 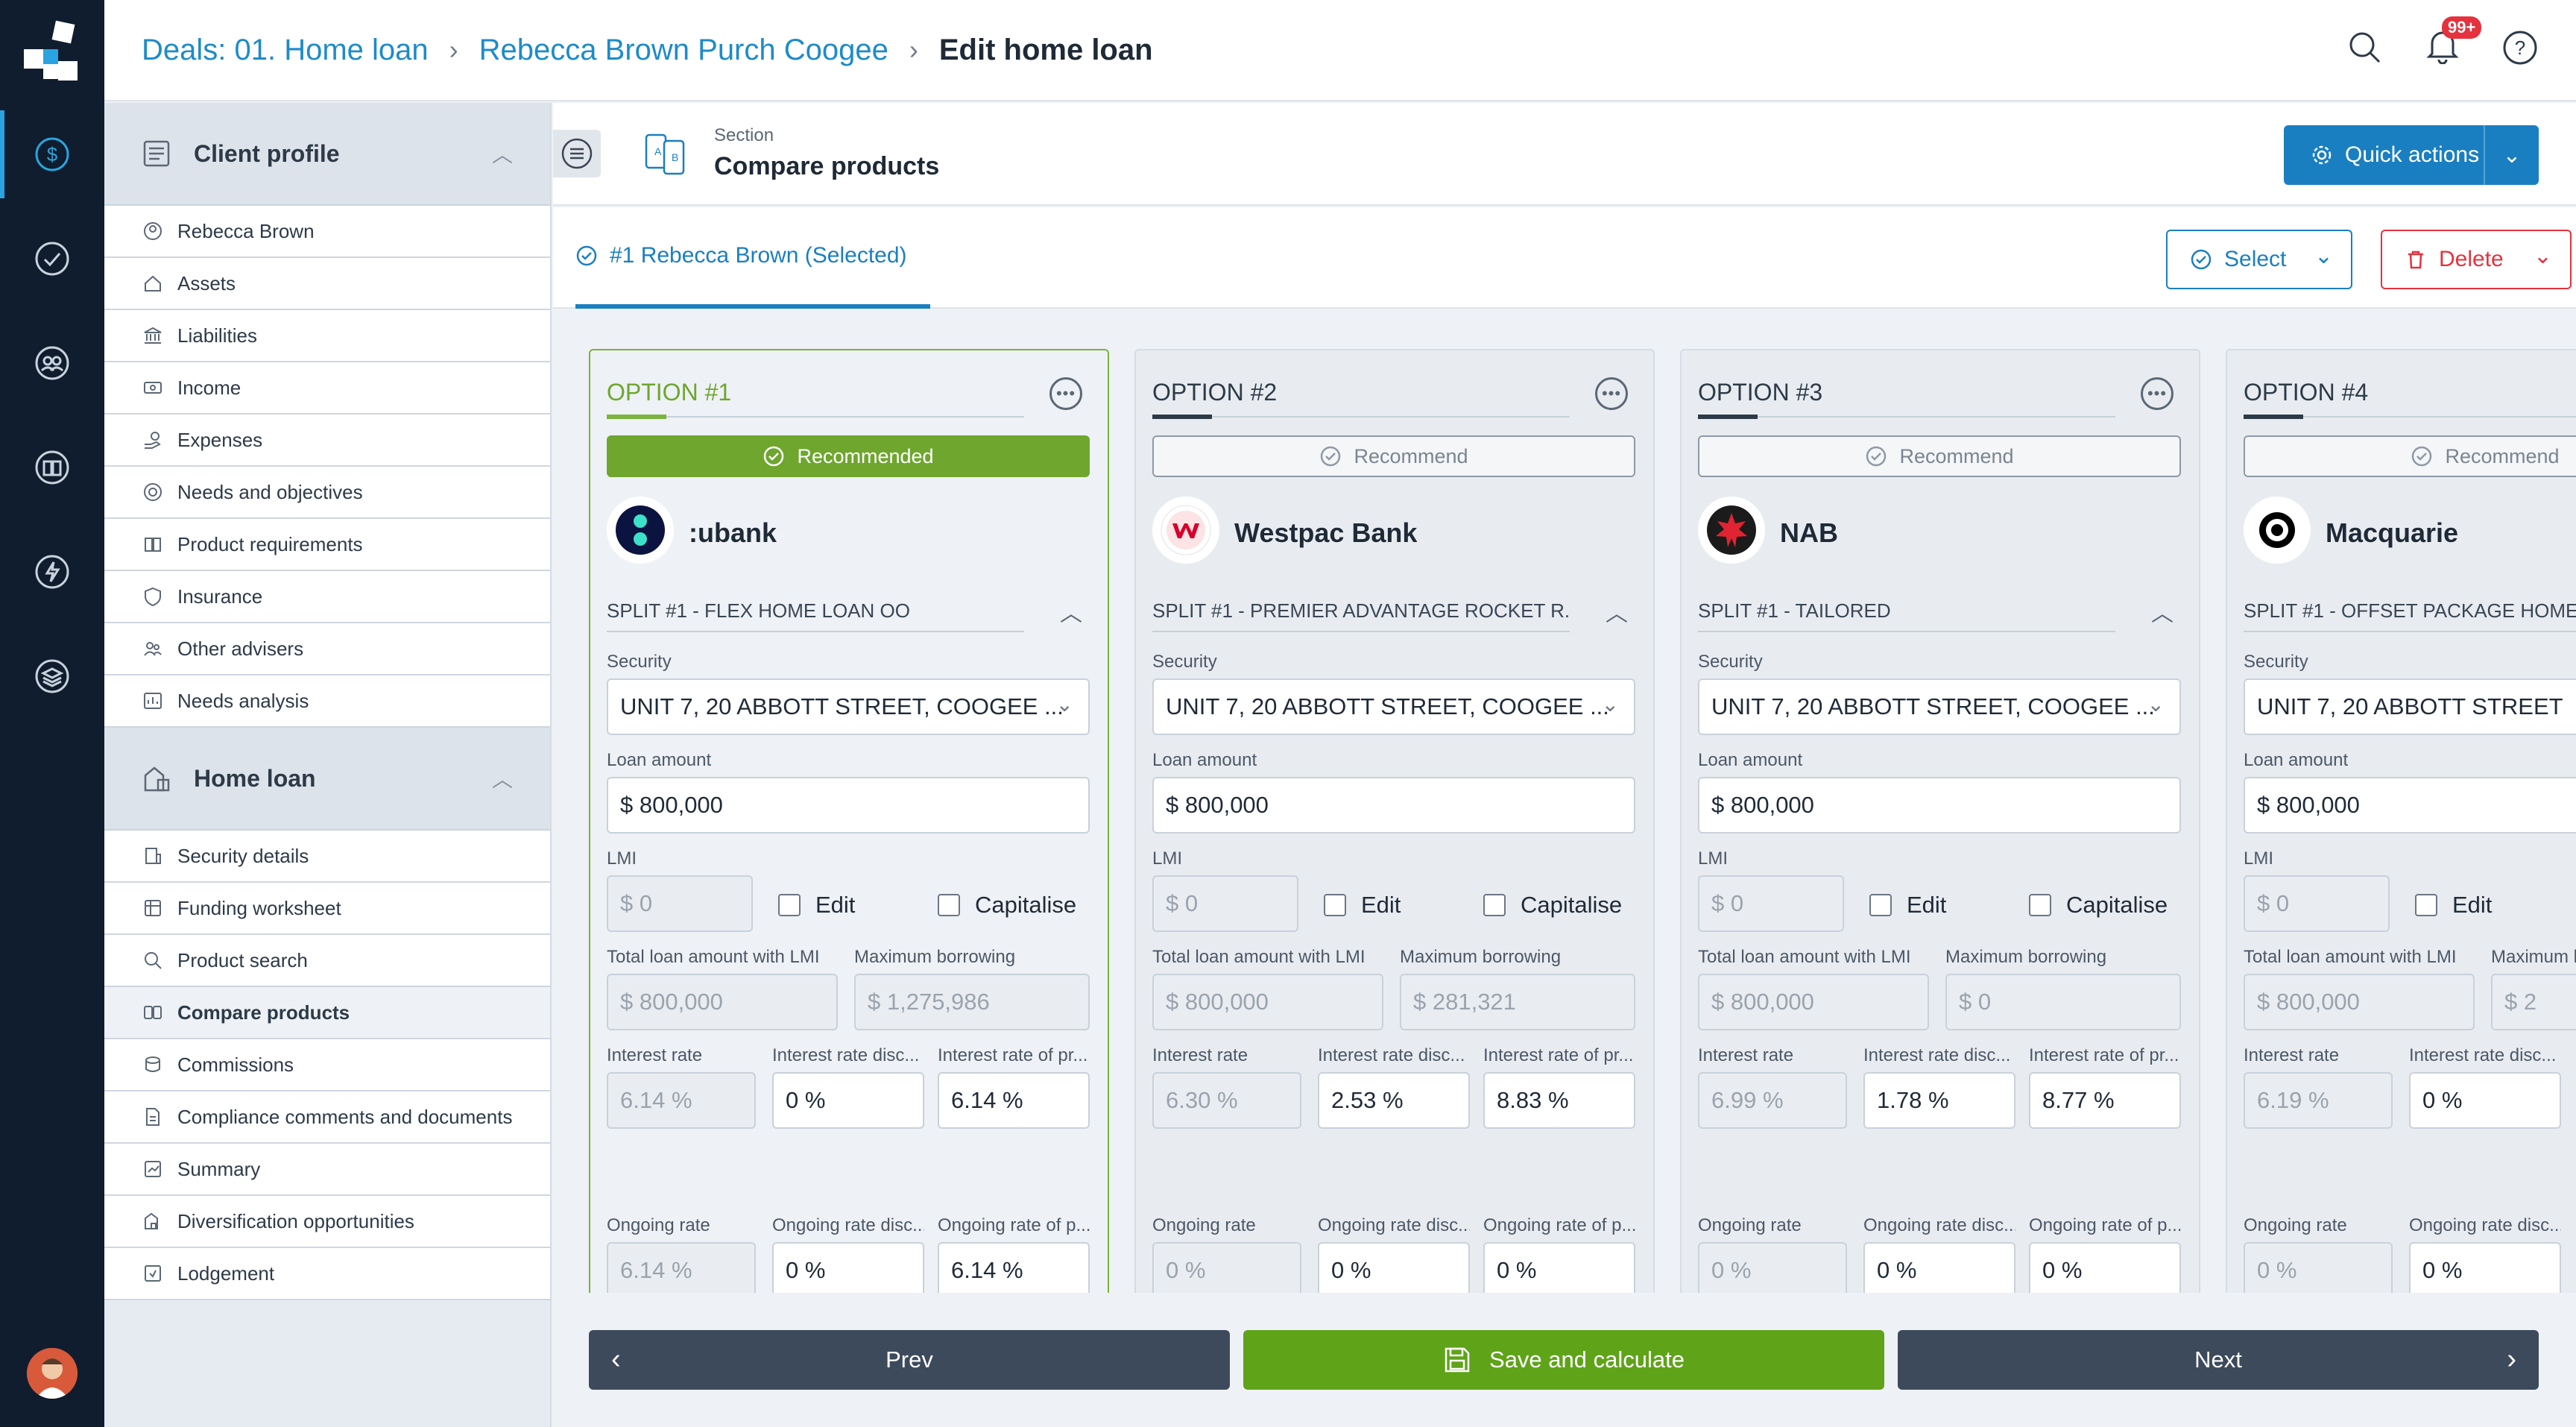 I want to click on sidebar-item-compliance: Compliance comments and documents, so click(x=327, y=1117).